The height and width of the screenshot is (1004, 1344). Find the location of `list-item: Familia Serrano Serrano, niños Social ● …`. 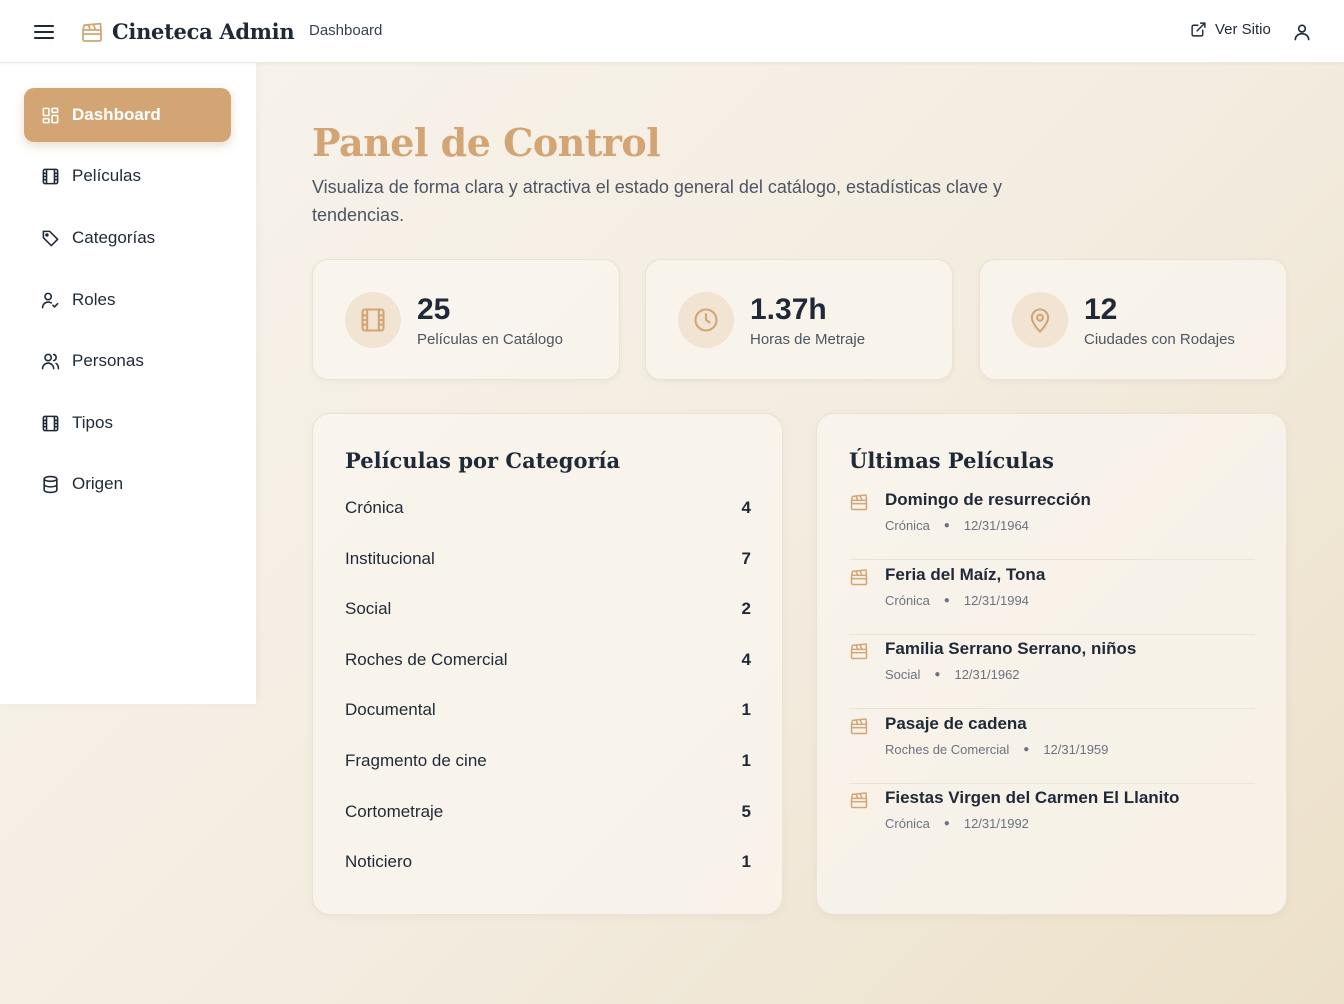

list-item: Familia Serrano Serrano, niños Social ● … is located at coordinates (1052, 674).